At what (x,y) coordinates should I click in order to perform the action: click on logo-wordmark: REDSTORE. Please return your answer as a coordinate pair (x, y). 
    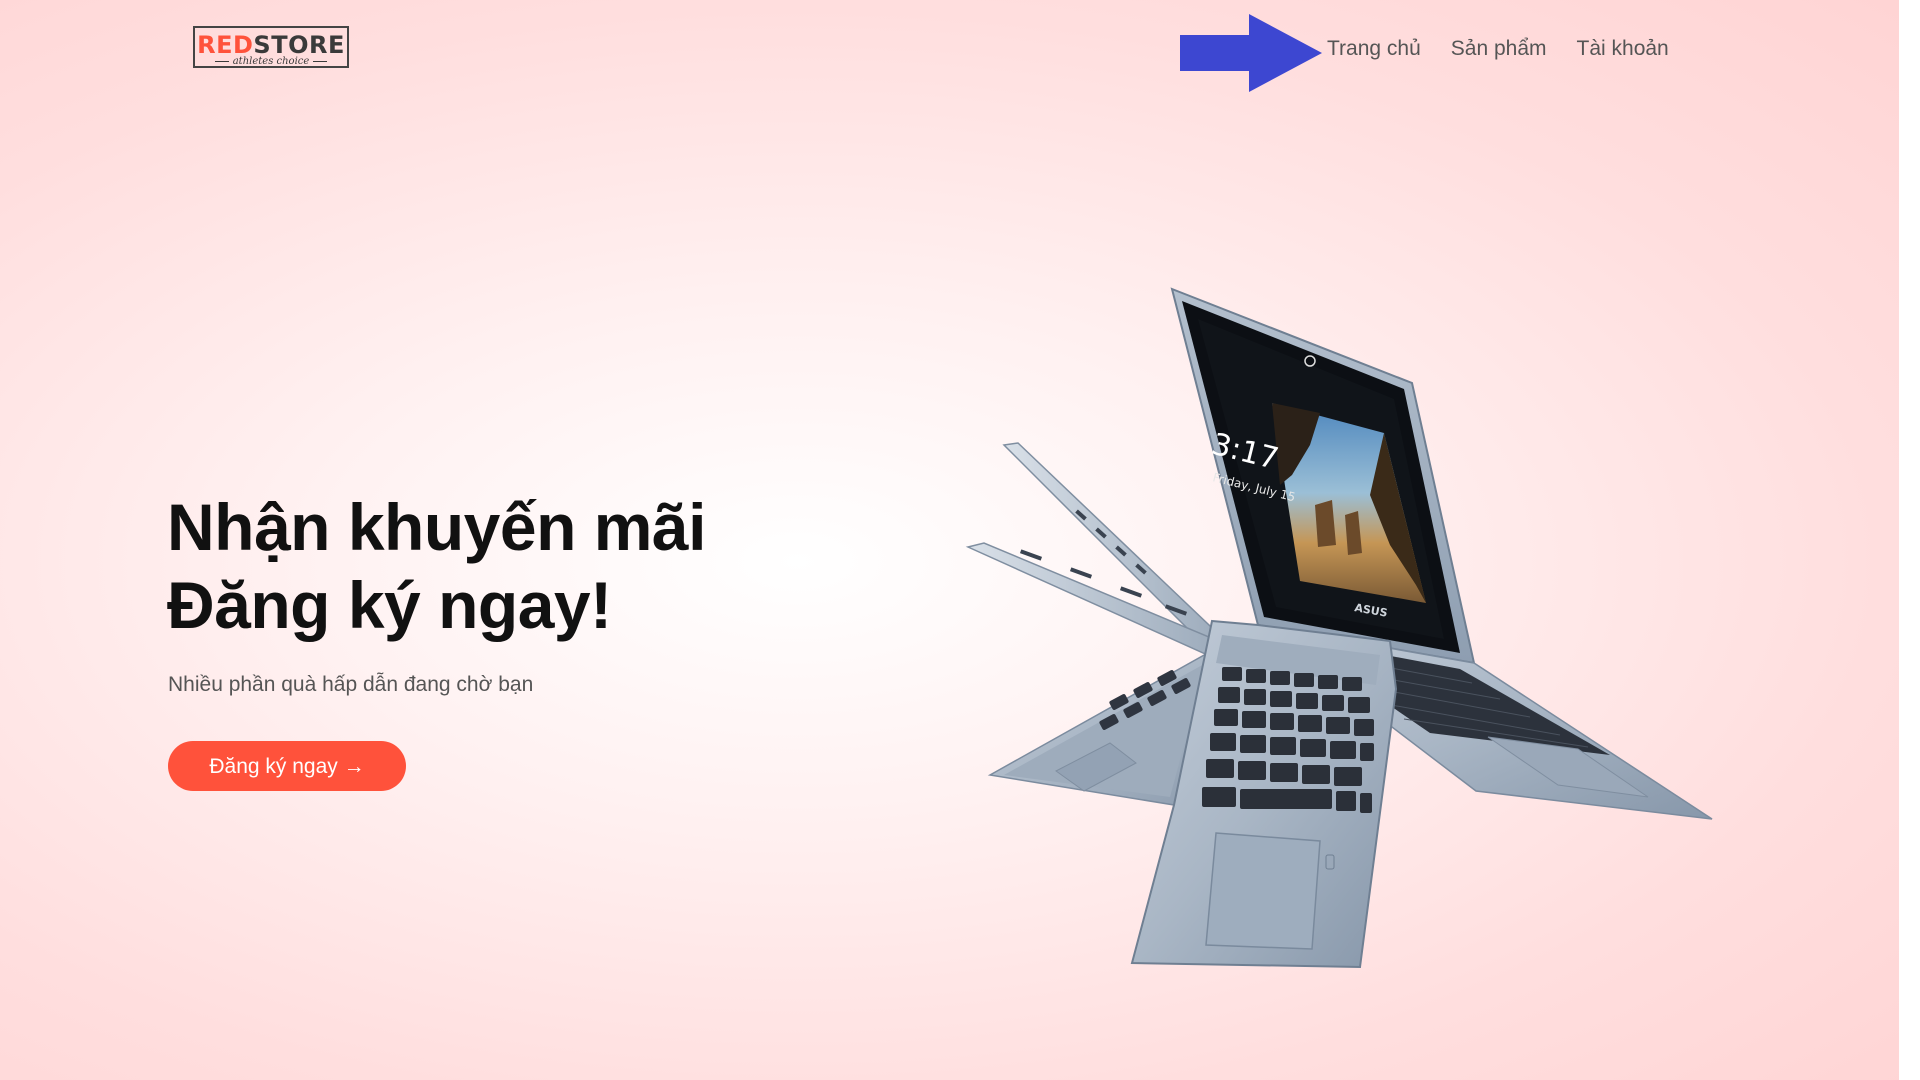
    Looking at the image, I should click on (271, 45).